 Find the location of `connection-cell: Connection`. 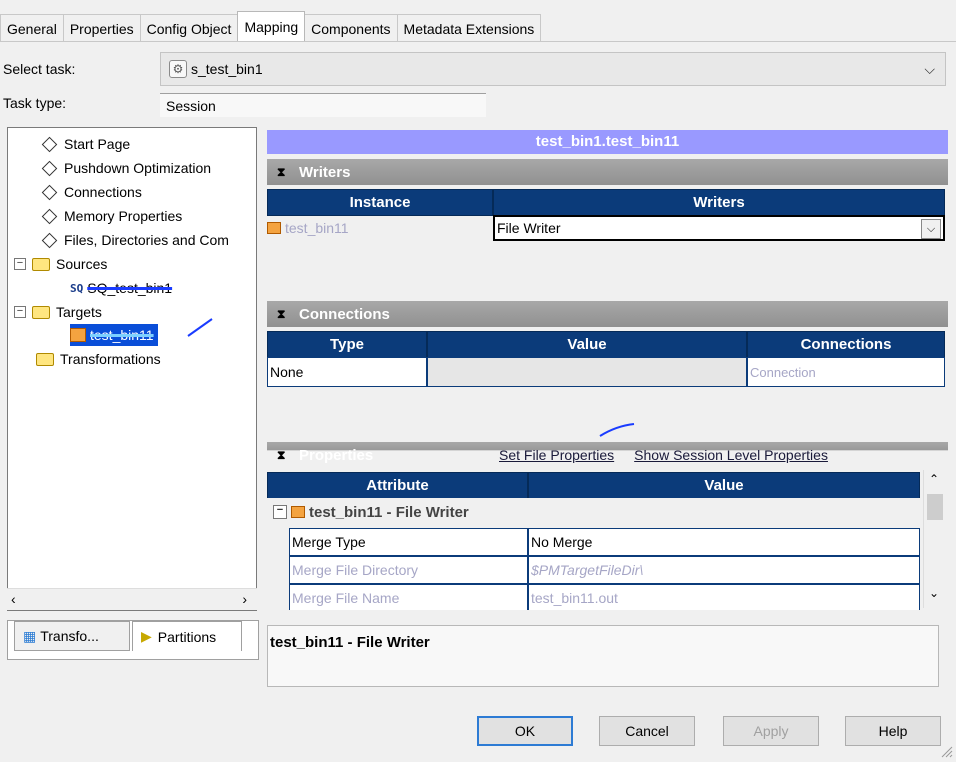

connection-cell: Connection is located at coordinates (846, 372).